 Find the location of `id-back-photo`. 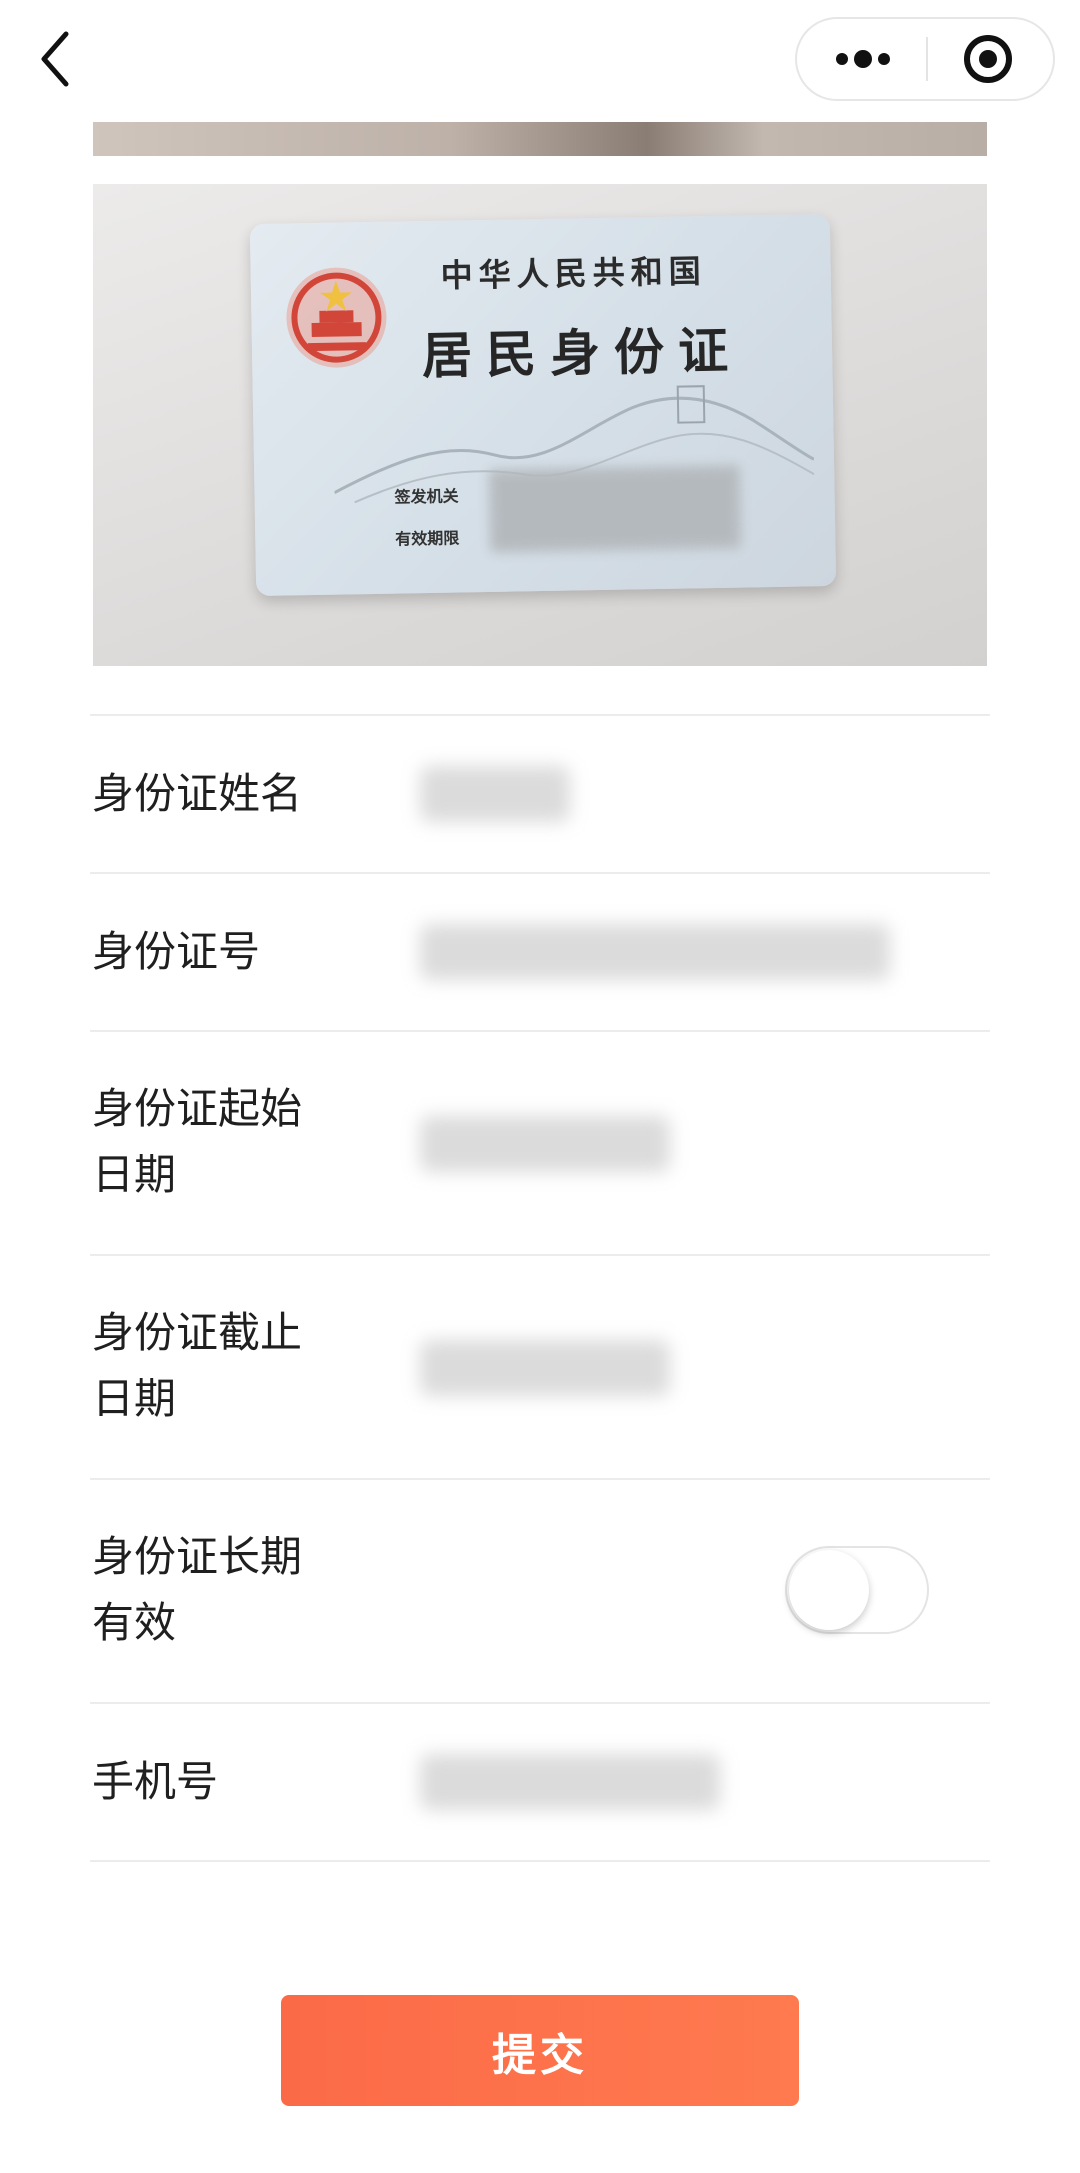

id-back-photo is located at coordinates (540, 139).